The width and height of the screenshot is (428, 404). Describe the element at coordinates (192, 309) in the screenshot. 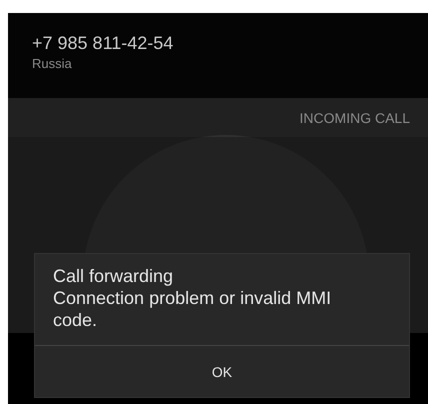

I see `dialog-message: Connection problem or invalid MMI code.` at that location.